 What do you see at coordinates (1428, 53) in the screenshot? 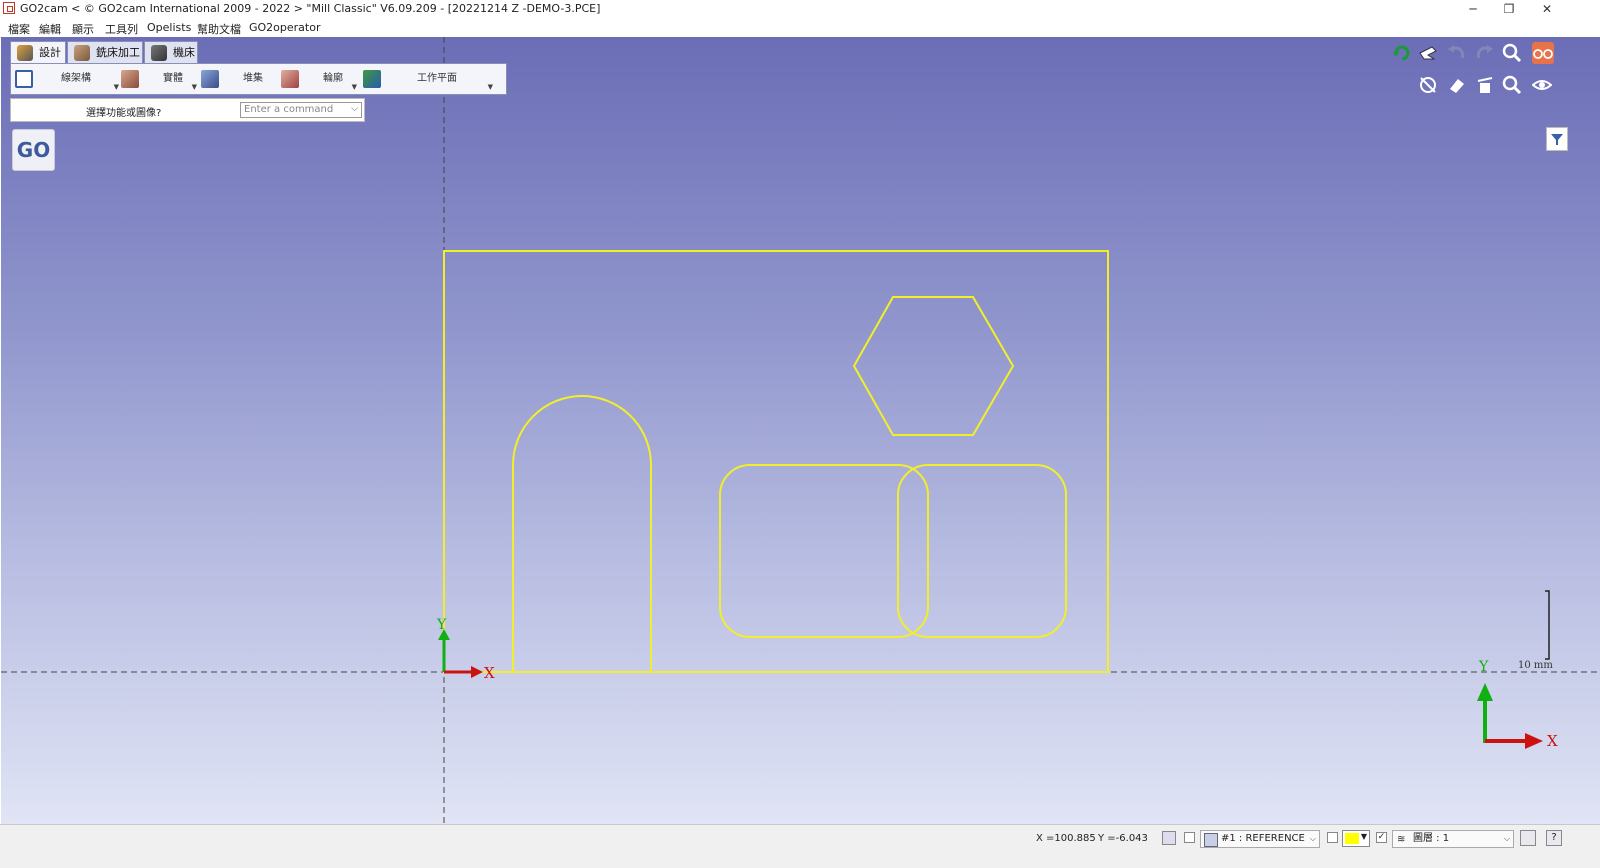
I see `select-hand-icon` at bounding box center [1428, 53].